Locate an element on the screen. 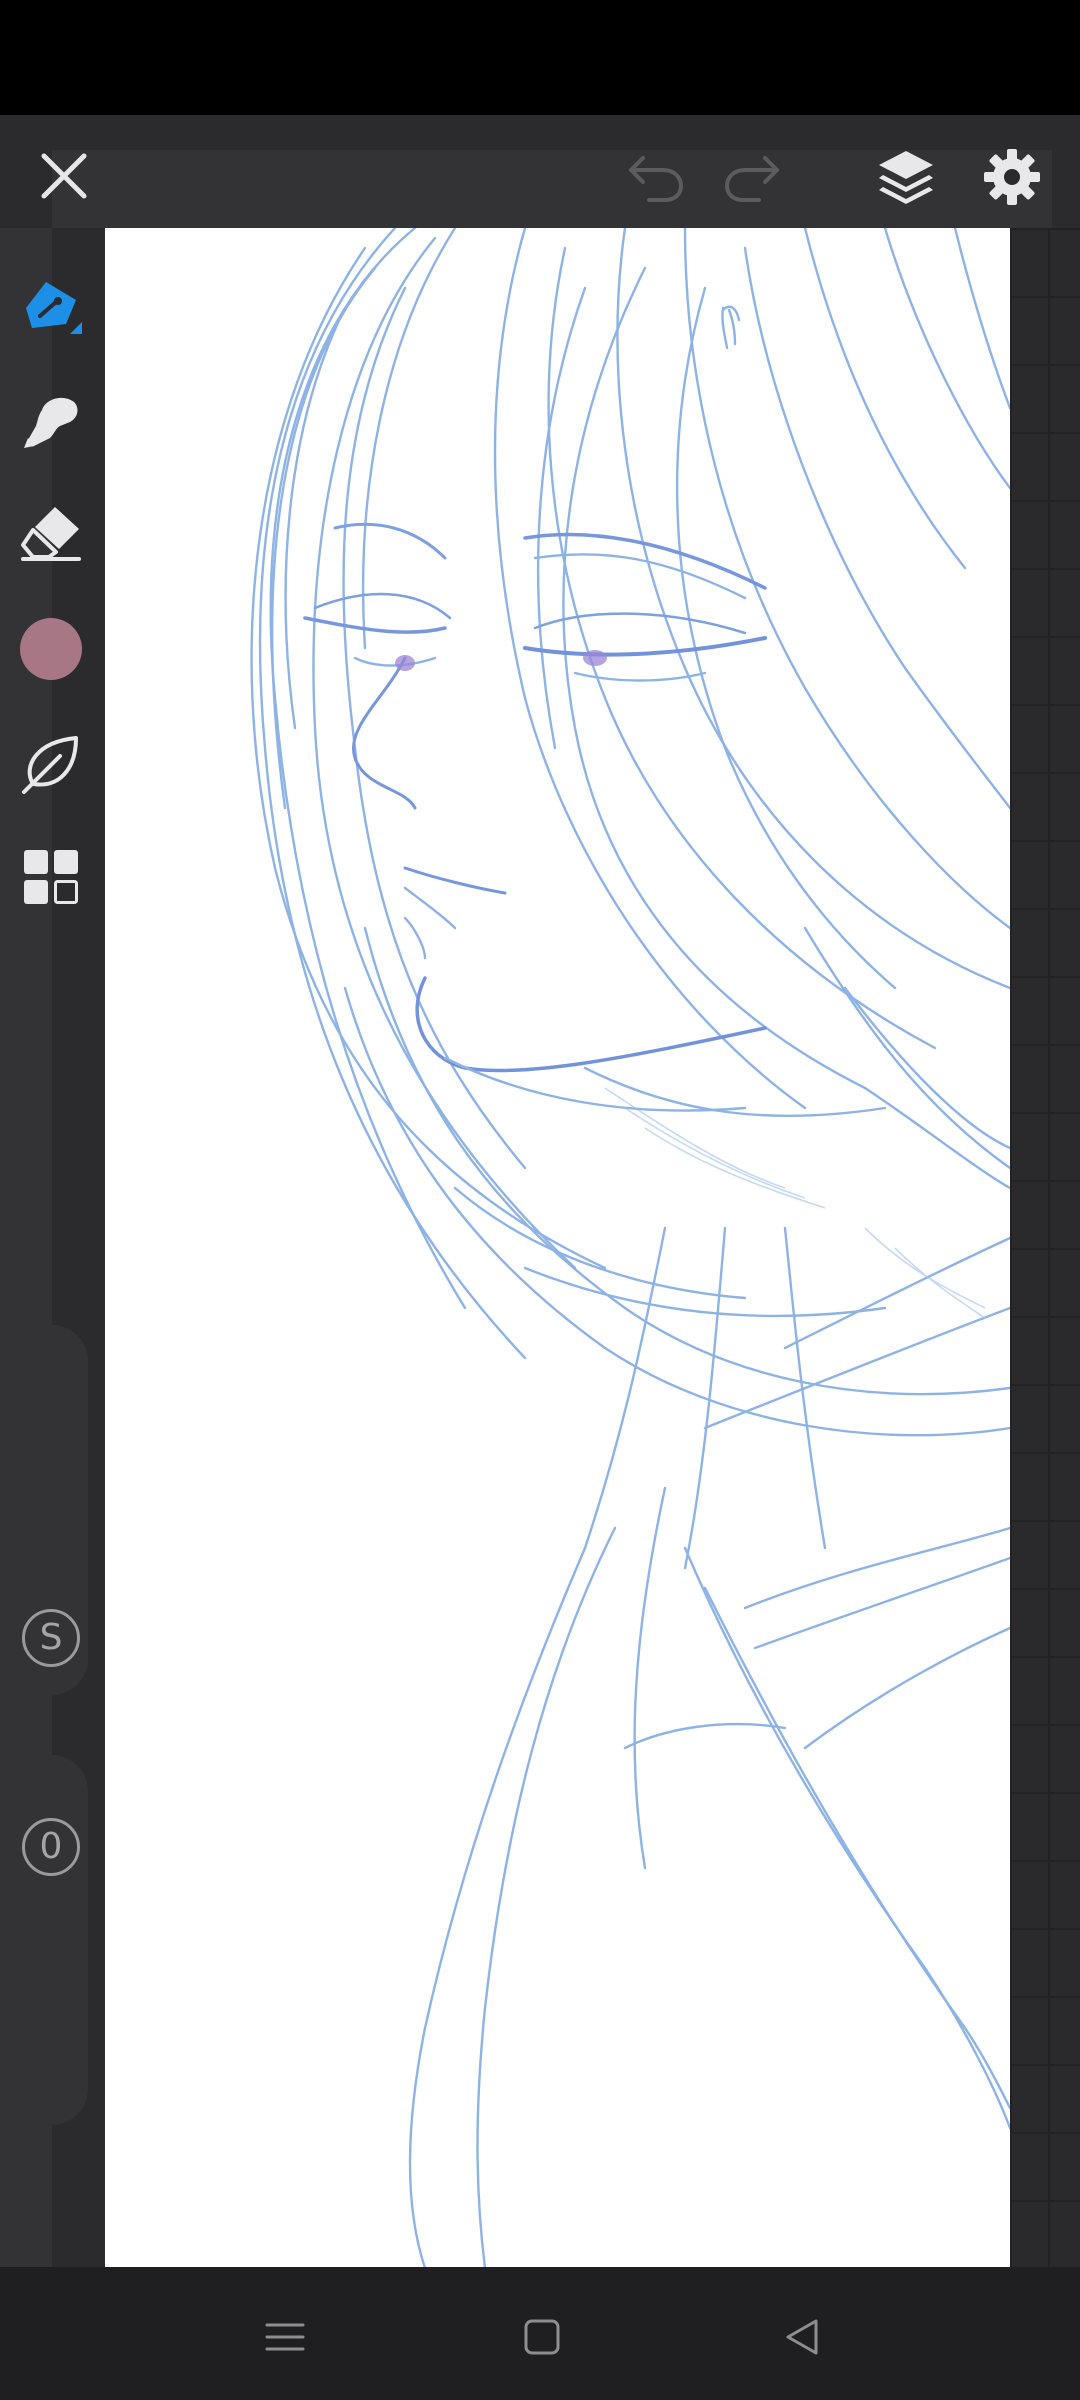 The image size is (1080, 2400). pen-tool-button is located at coordinates (51, 305).